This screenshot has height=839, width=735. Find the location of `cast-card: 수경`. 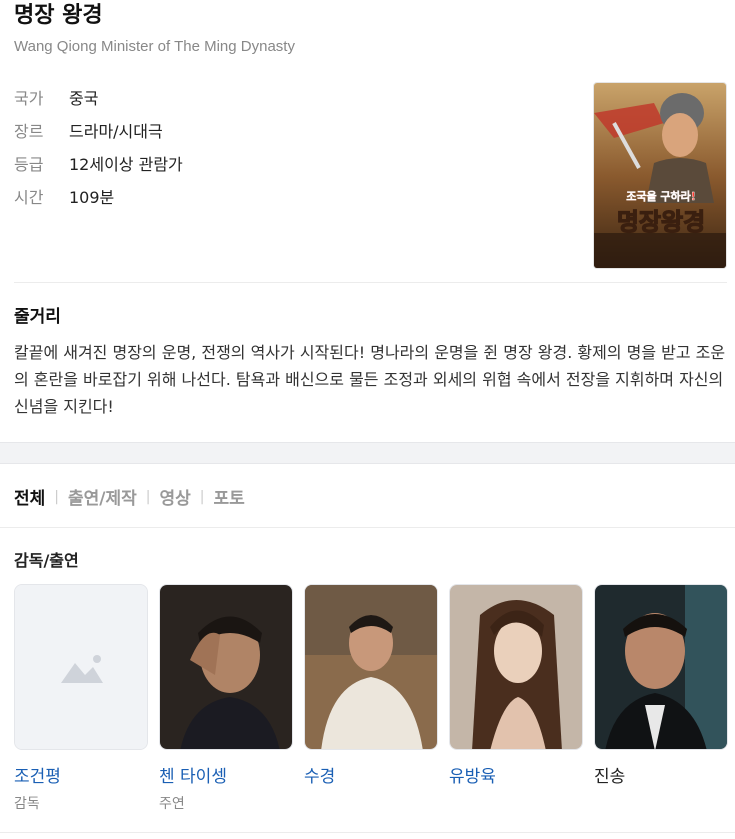

cast-card: 수경 is located at coordinates (371, 698).